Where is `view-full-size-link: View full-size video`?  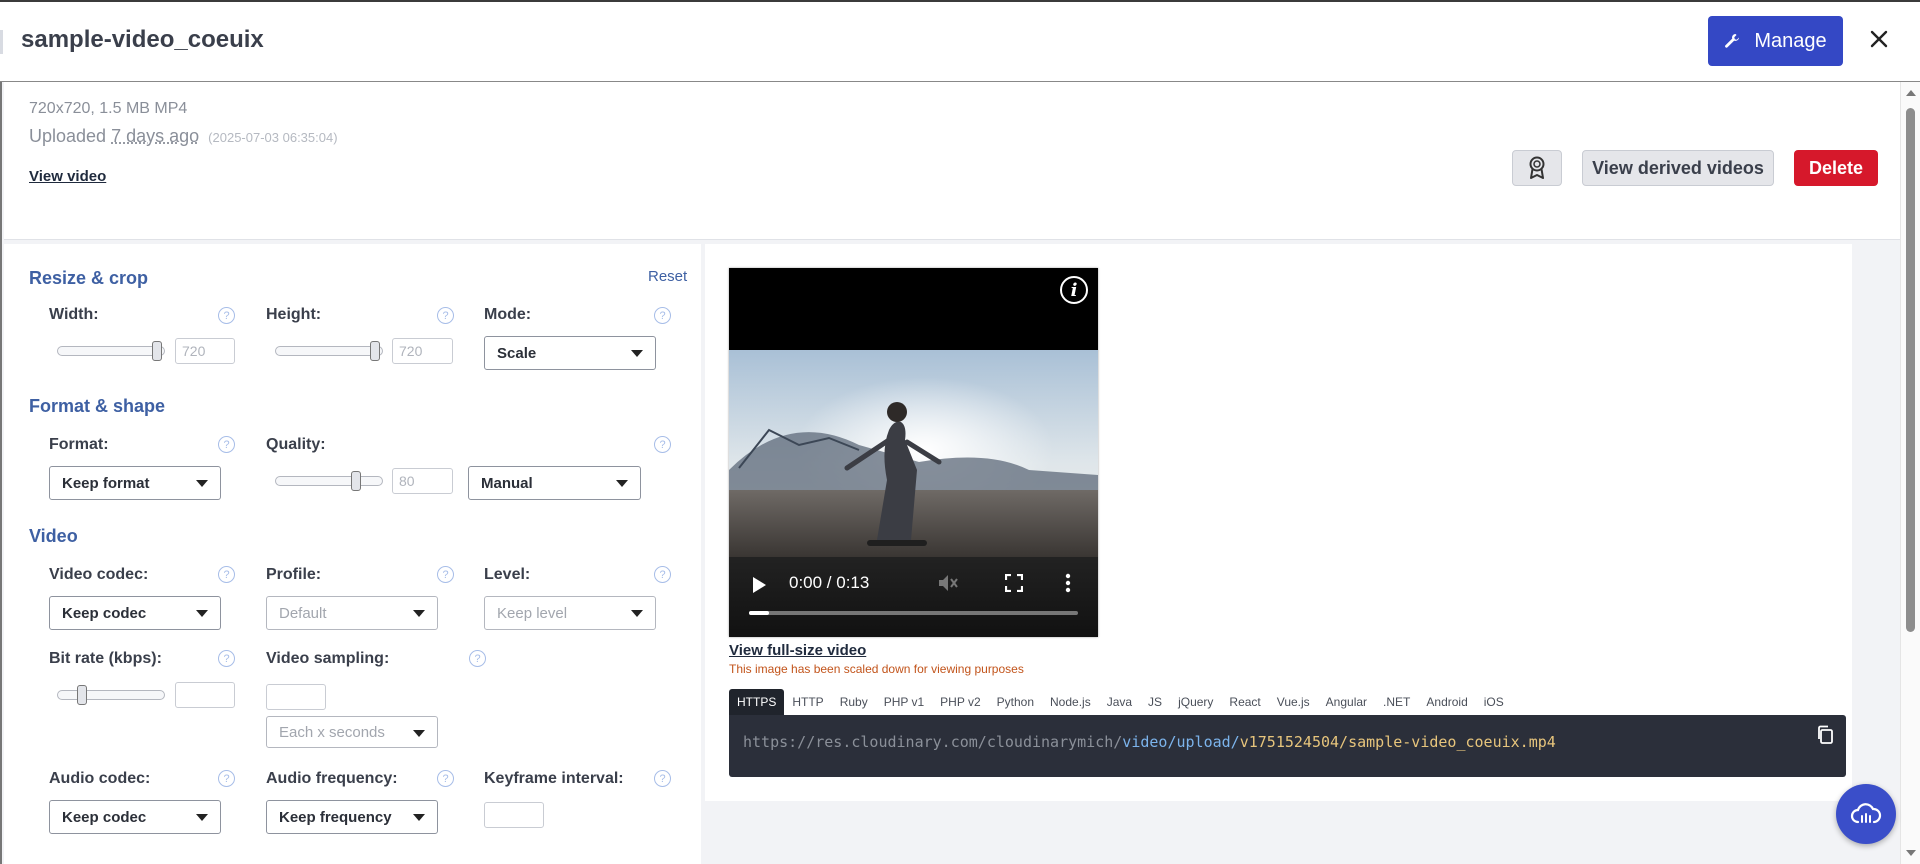
view-full-size-link: View full-size video is located at coordinates (797, 650).